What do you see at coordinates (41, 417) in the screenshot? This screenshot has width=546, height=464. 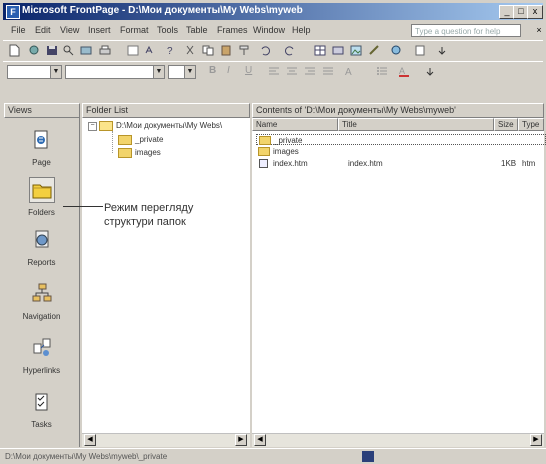 I see `view-tasks: Tasks` at bounding box center [41, 417].